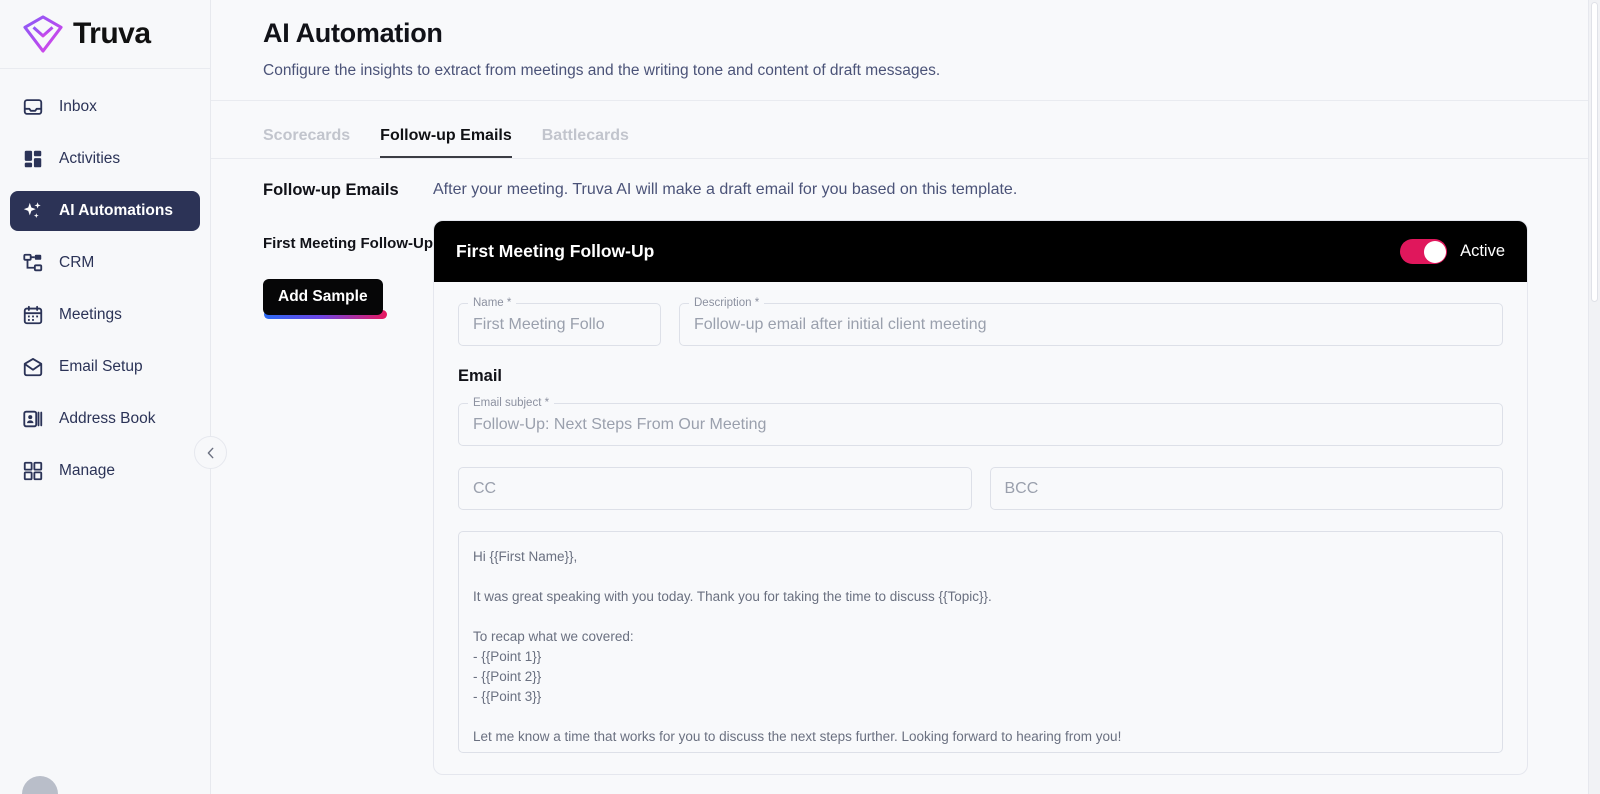 The height and width of the screenshot is (794, 1600). What do you see at coordinates (90, 158) in the screenshot?
I see `sidebar-item-label: Activities` at bounding box center [90, 158].